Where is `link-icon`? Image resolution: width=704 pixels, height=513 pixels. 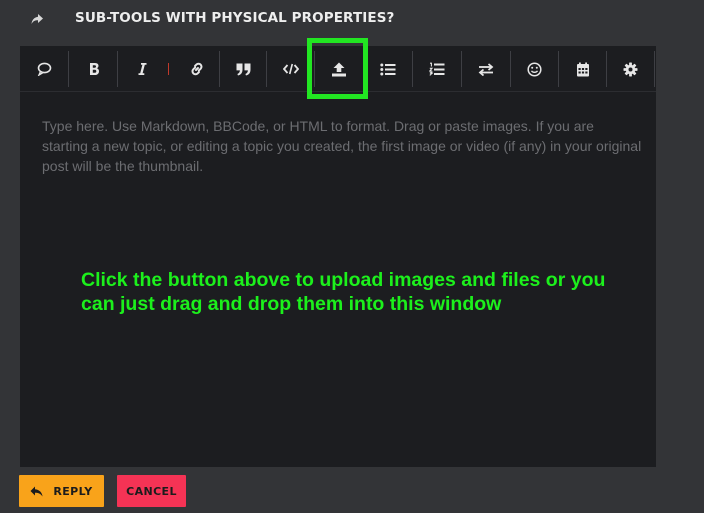
link-icon is located at coordinates (196, 69).